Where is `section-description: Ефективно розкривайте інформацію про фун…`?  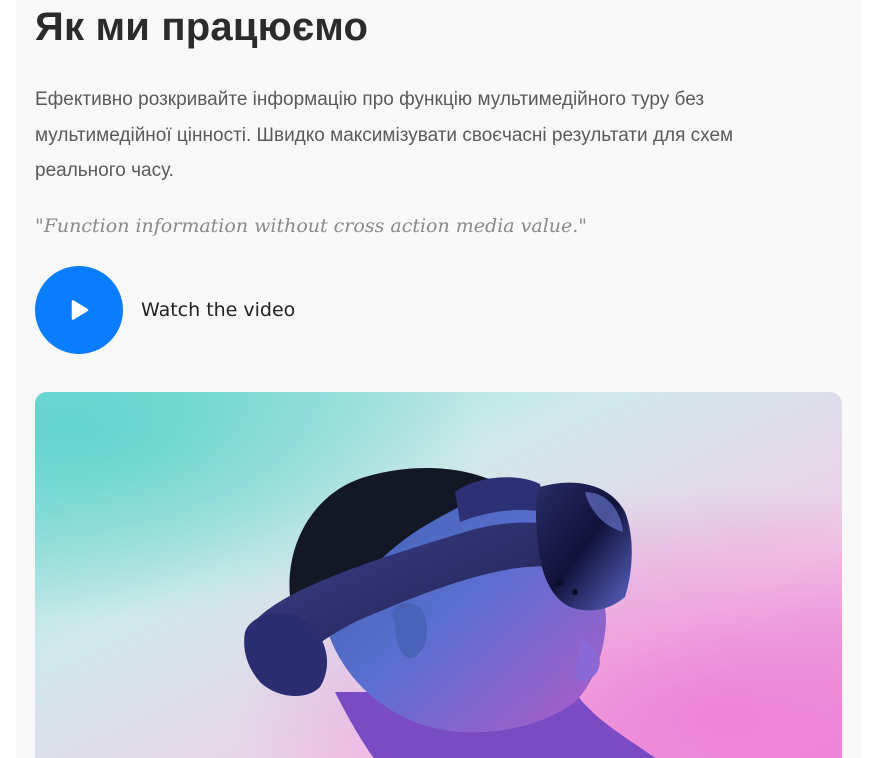
section-description: Ефективно розкривайте інформацію про фун… is located at coordinates (384, 135).